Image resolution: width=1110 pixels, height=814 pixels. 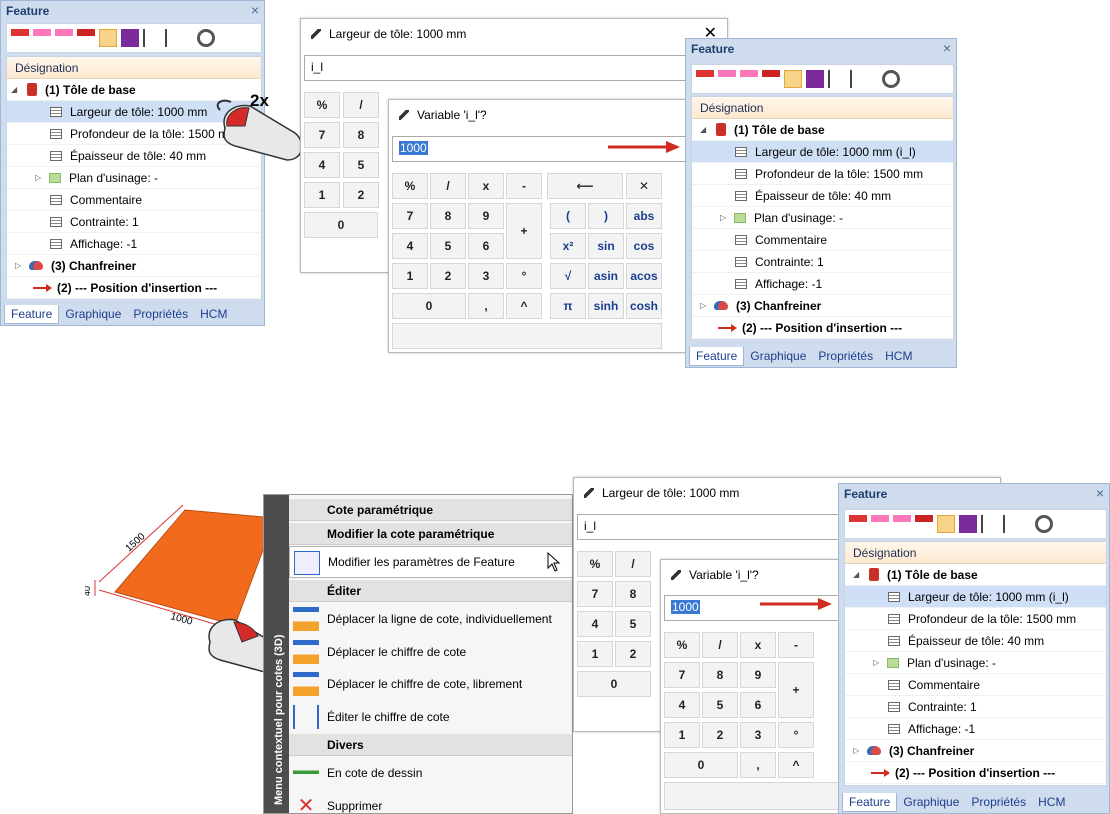 What do you see at coordinates (134, 244) in the screenshot?
I see `tree-item: Affichage: -1` at bounding box center [134, 244].